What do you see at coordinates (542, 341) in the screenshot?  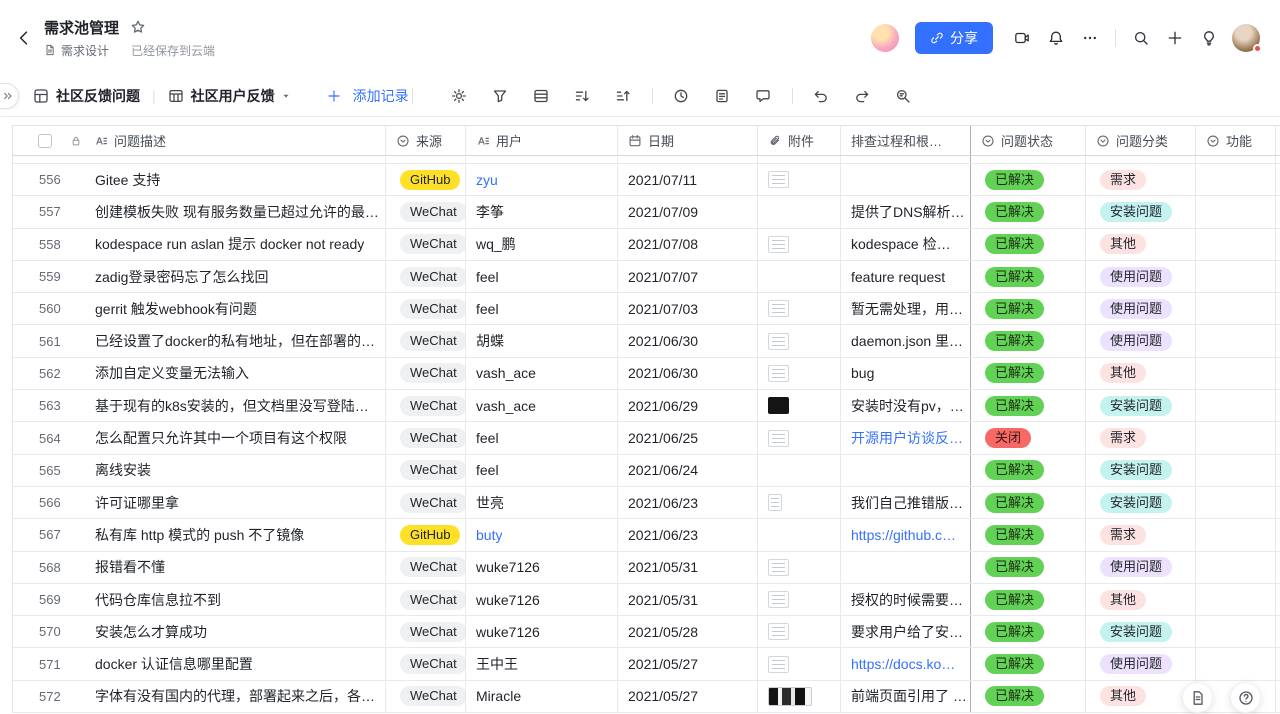 I see `cell-user: 胡蝶` at bounding box center [542, 341].